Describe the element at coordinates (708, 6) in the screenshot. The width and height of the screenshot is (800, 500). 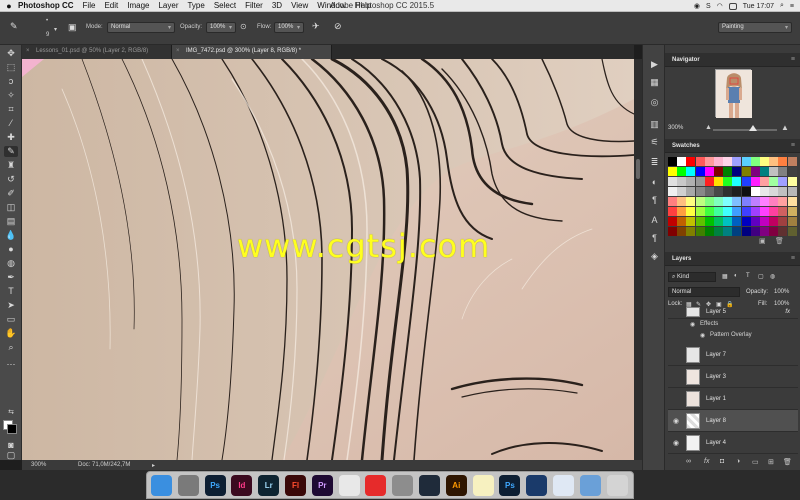
I see `skype-icon: S` at that location.